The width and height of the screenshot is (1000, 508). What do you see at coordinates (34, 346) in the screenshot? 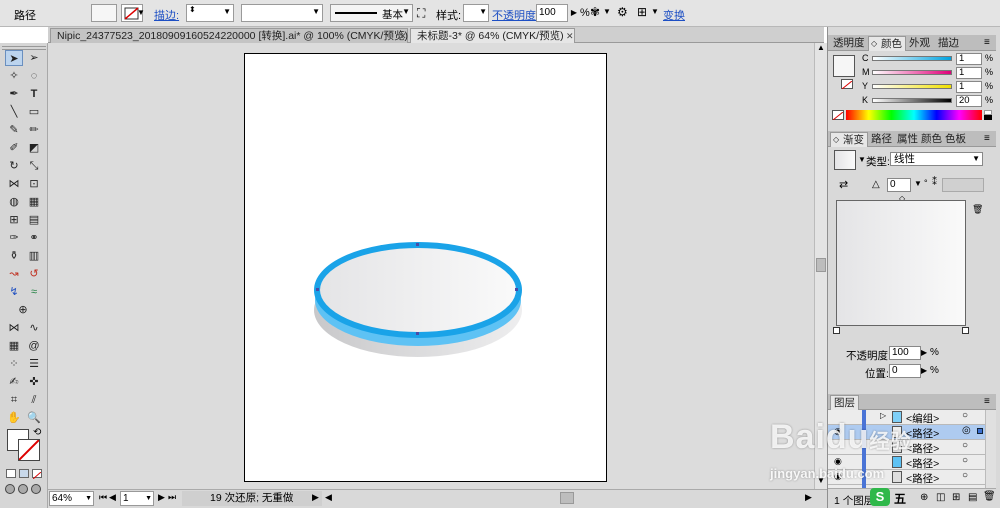
I see `spiral-tool-icon: @` at bounding box center [34, 346].